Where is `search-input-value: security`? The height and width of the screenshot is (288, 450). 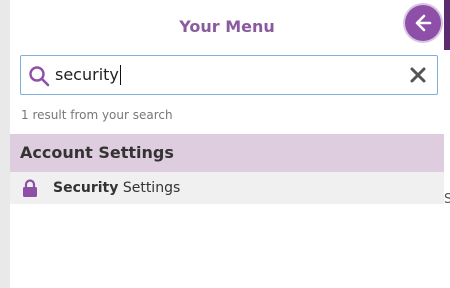
search-input-value: security is located at coordinates (88, 75).